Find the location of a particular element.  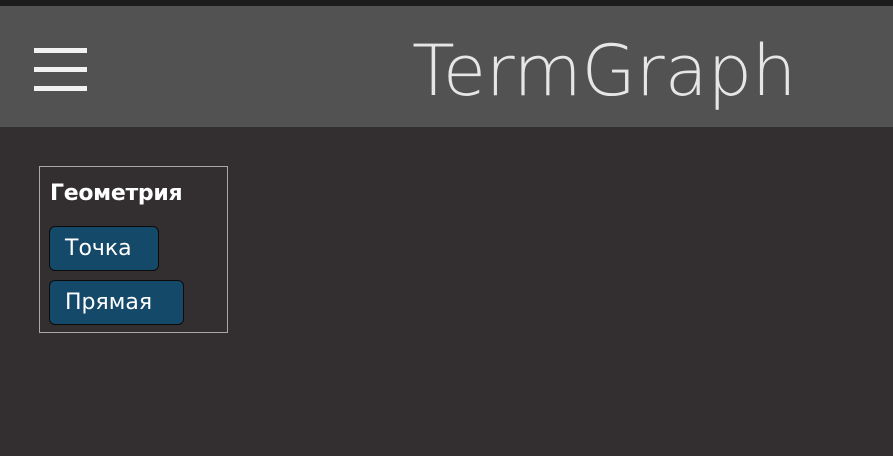

menu-bar-top is located at coordinates (60, 50).